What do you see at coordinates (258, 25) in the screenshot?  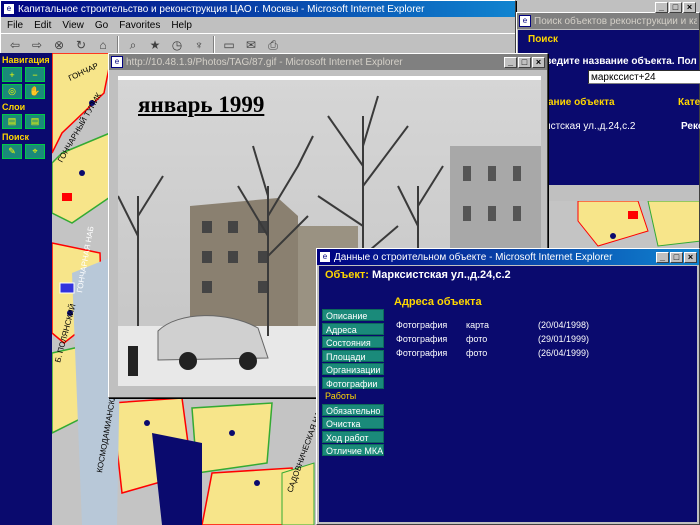 I see `menu-bar: File Edit View Go Favorites Help` at bounding box center [258, 25].